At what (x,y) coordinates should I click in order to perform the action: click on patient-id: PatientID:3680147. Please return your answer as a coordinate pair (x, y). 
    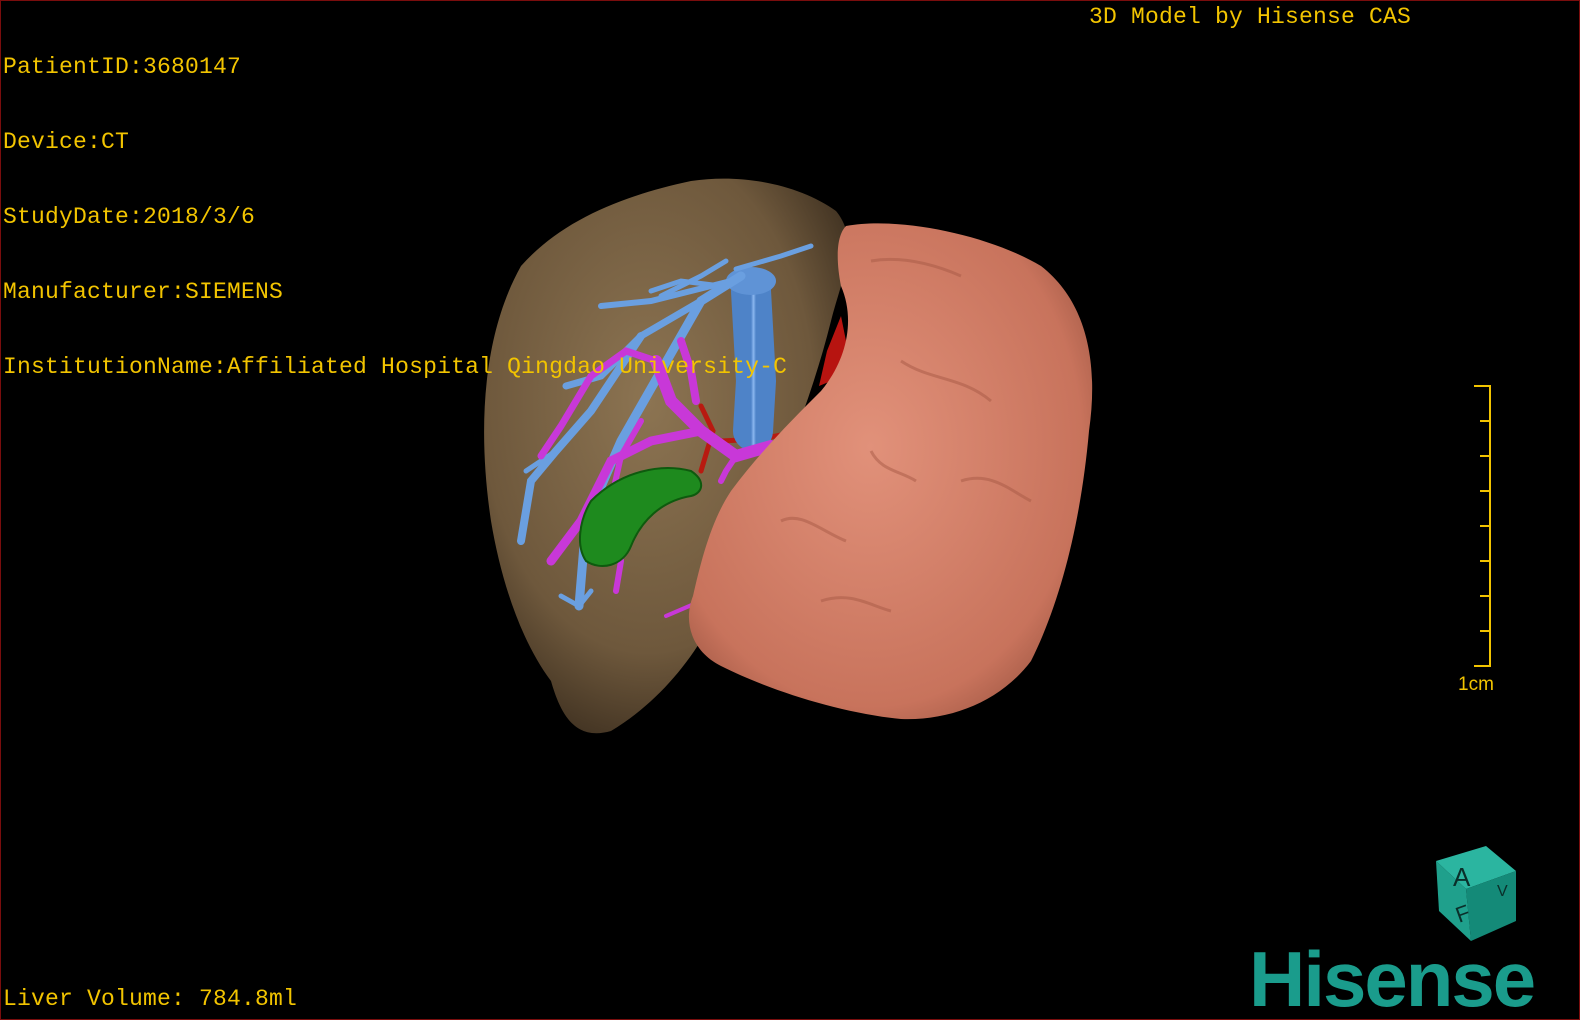
    Looking at the image, I should click on (122, 67).